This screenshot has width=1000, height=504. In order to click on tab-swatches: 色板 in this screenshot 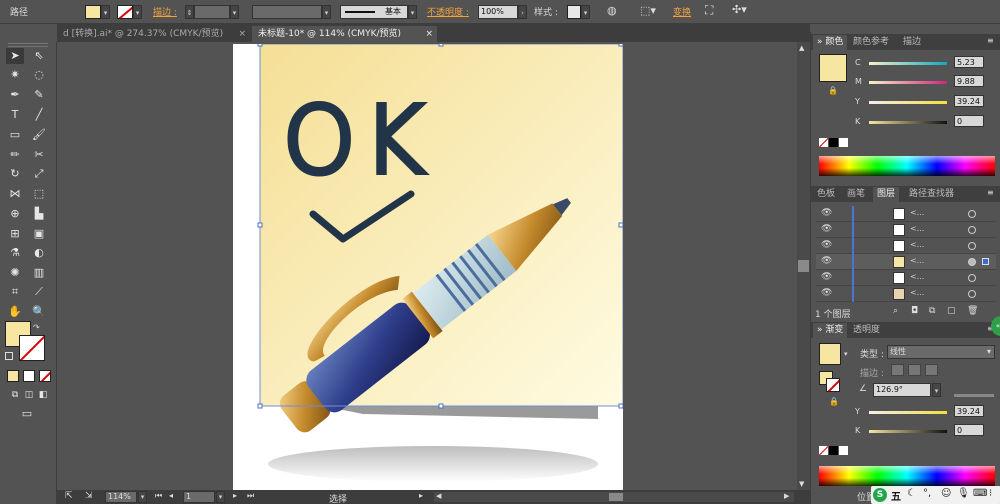, I will do `click(826, 194)`.